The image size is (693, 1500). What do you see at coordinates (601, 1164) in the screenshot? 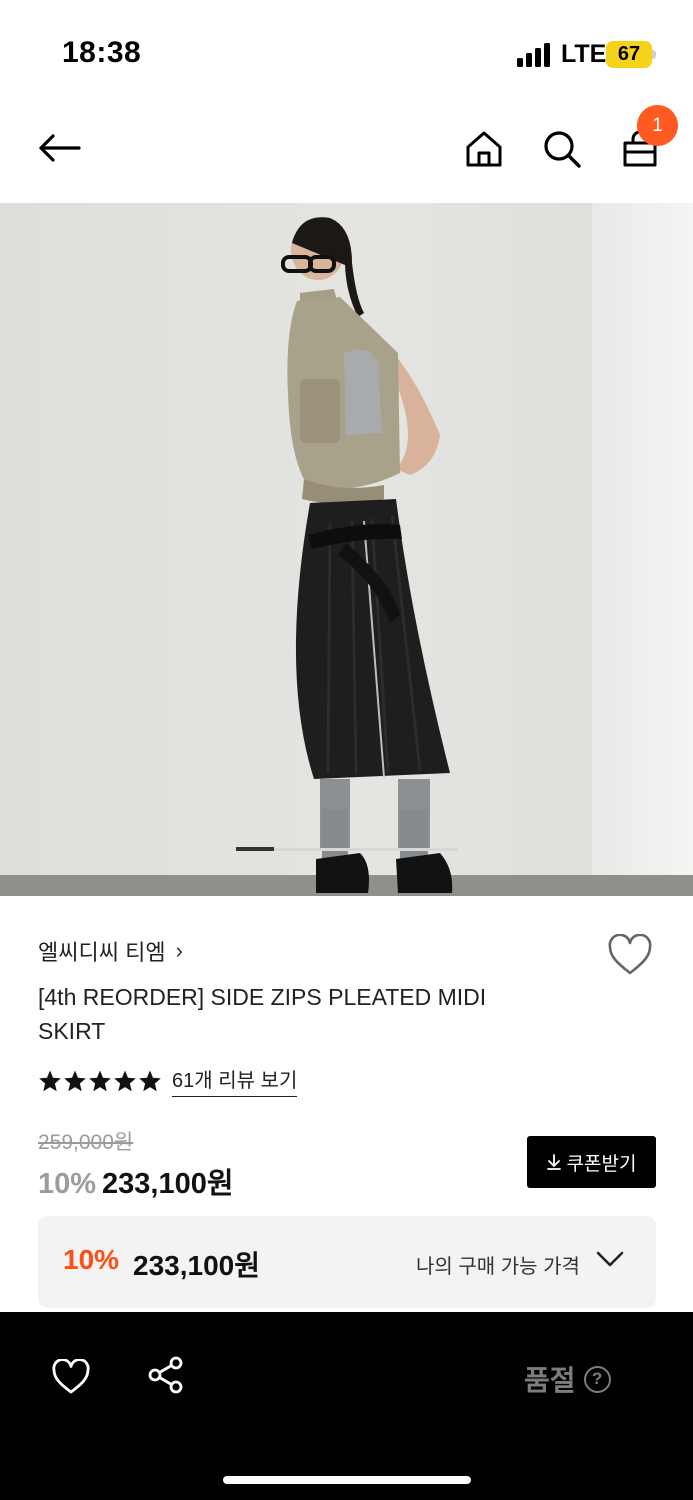
I see `coupon-label: 쿠폰받기` at bounding box center [601, 1164].